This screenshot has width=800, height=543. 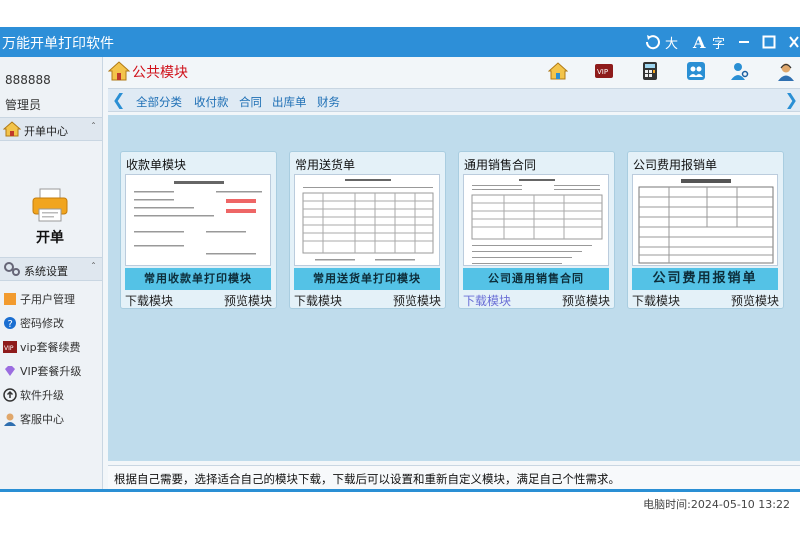 I want to click on printer-icon, so click(x=50, y=205).